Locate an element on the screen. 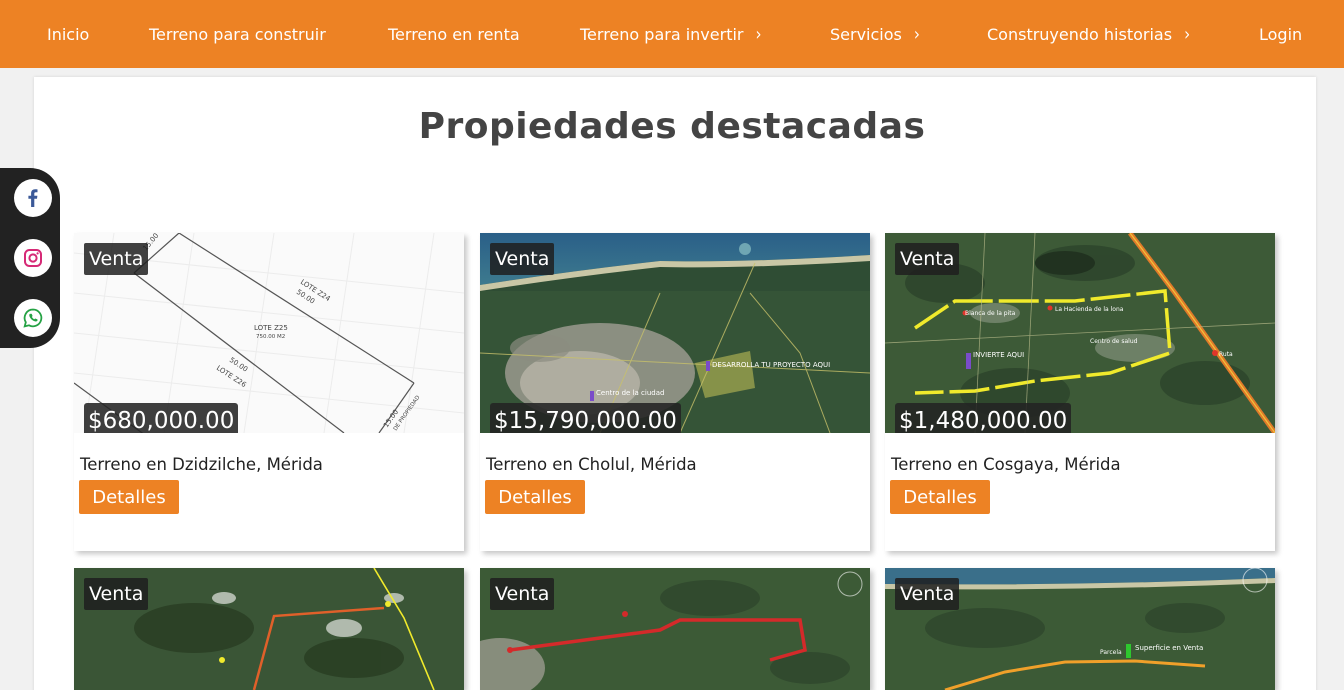 Image resolution: width=1344 pixels, height=690 pixels. whatsapp-icon is located at coordinates (33, 318).